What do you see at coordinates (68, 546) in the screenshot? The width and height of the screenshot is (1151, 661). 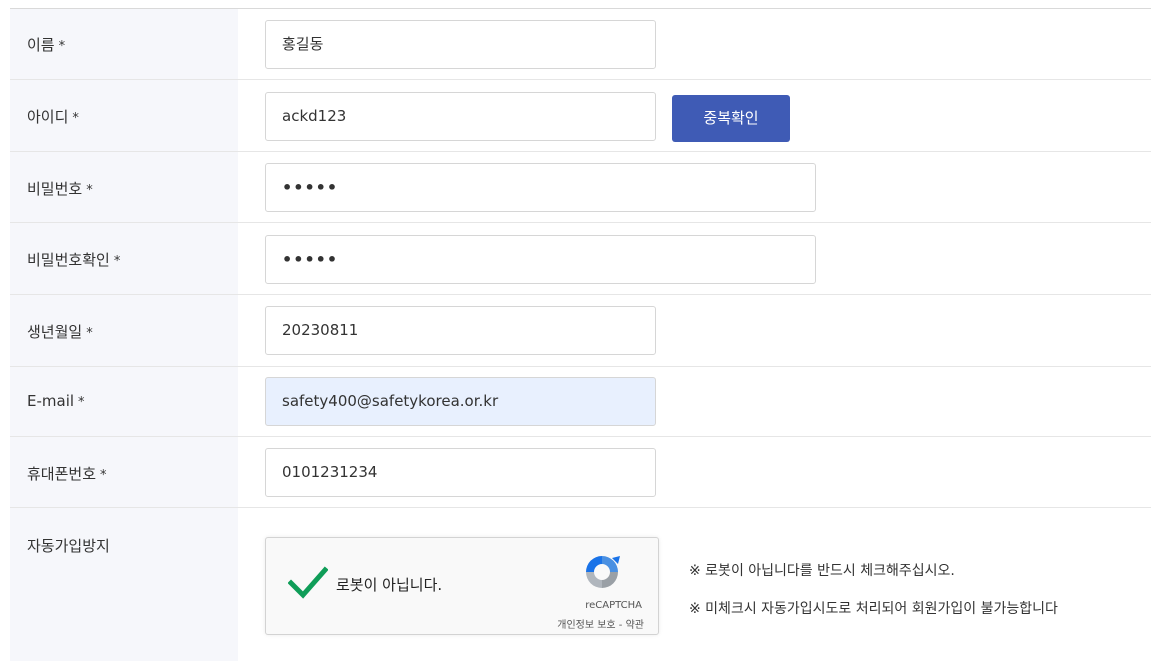 I see `label-captcha: 자동가입방지` at bounding box center [68, 546].